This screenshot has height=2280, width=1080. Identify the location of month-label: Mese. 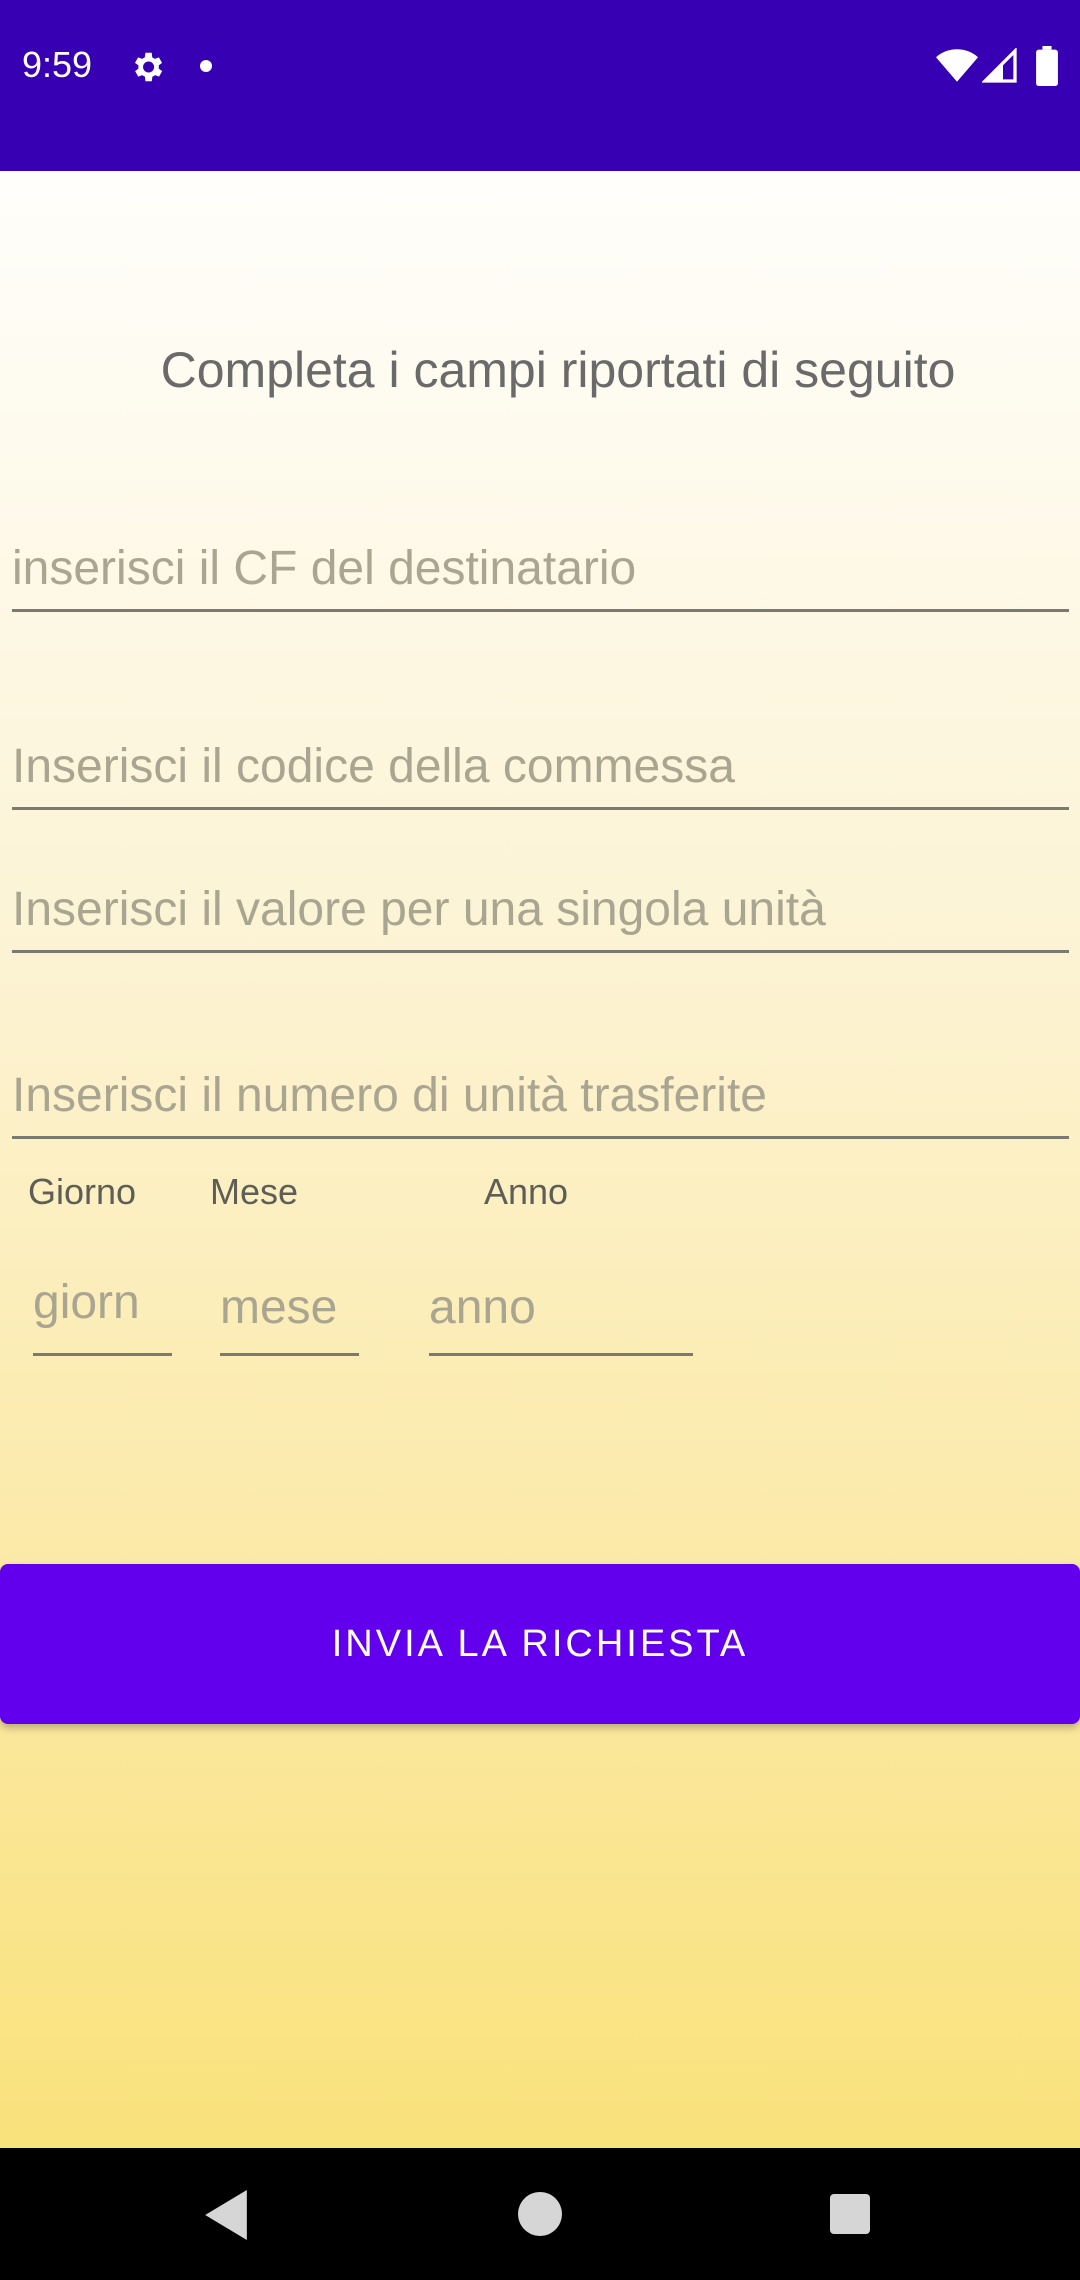
(254, 1191).